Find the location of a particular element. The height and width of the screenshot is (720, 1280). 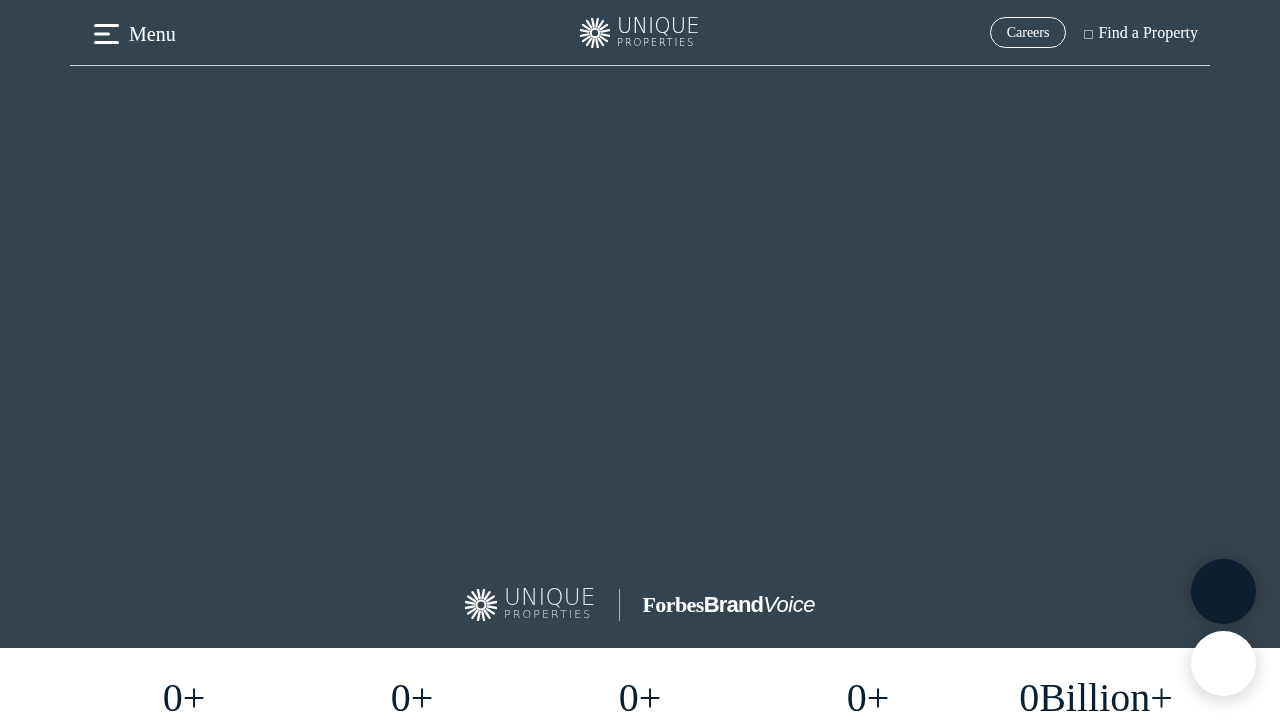

square-icon is located at coordinates (1089, 34).